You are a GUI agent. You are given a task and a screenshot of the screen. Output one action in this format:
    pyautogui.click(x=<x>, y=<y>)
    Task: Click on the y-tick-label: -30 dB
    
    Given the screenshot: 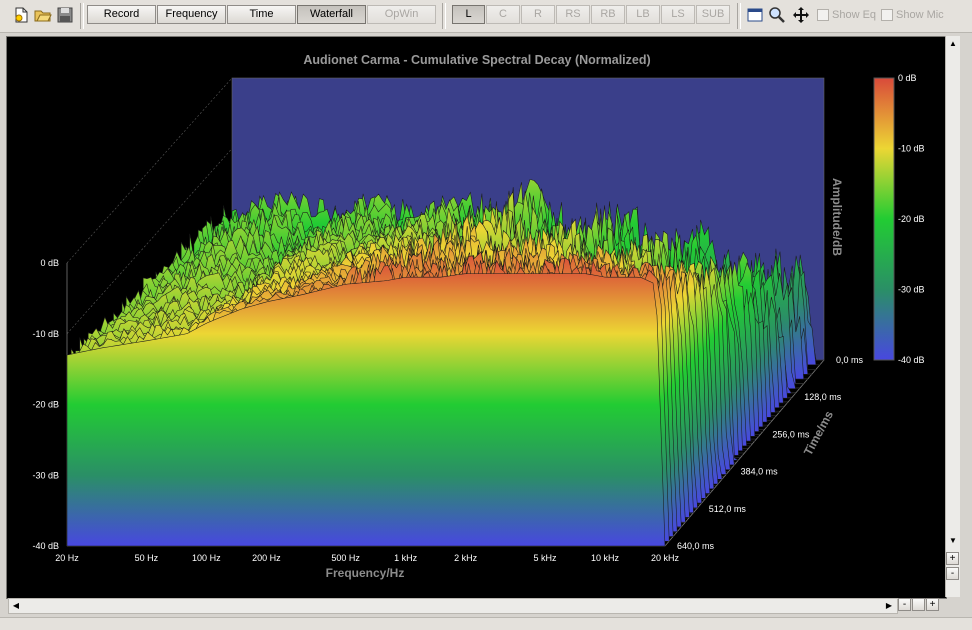 What is the action you would take?
    pyautogui.click(x=45, y=475)
    